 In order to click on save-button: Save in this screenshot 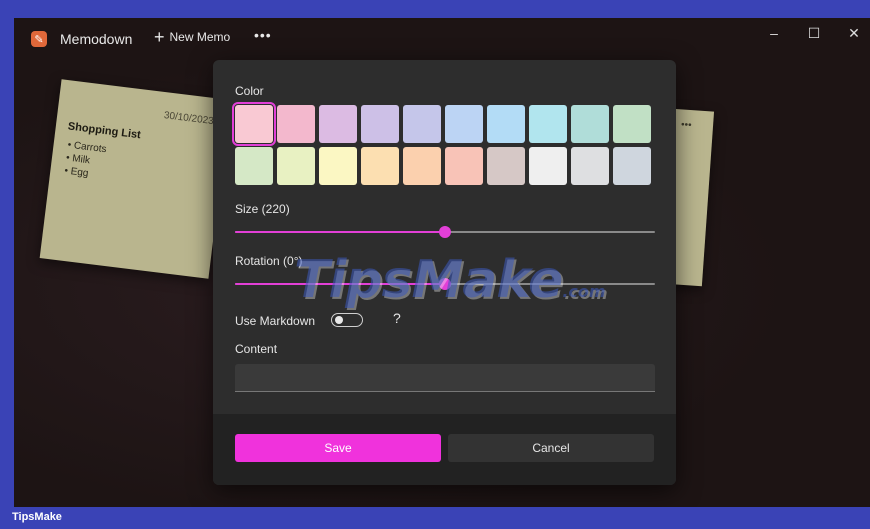, I will do `click(338, 448)`.